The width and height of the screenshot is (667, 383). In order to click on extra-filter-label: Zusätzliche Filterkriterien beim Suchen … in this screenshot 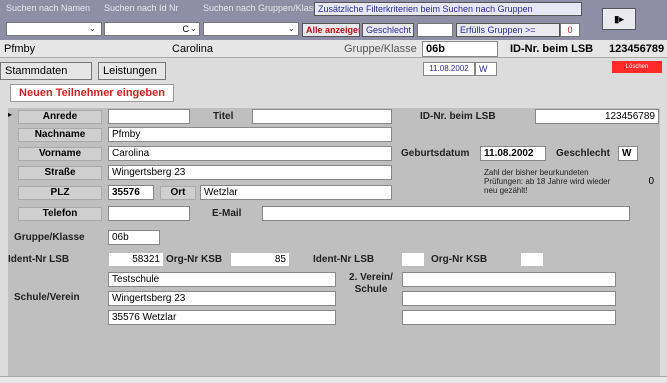, I will do `click(448, 9)`.